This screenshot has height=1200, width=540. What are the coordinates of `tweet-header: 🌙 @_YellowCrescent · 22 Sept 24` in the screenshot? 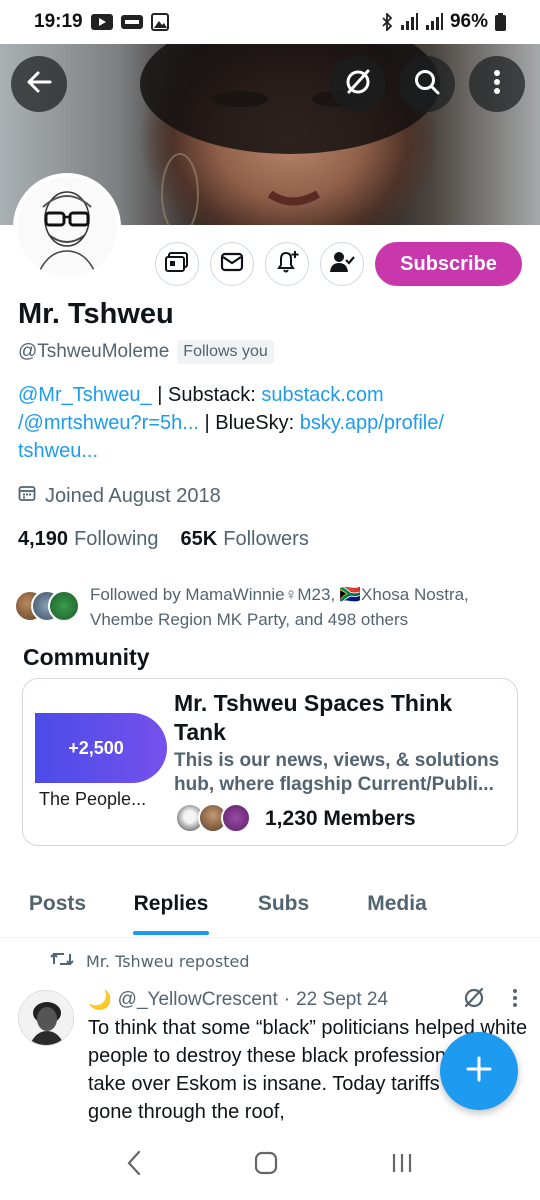 It's located at (238, 1000).